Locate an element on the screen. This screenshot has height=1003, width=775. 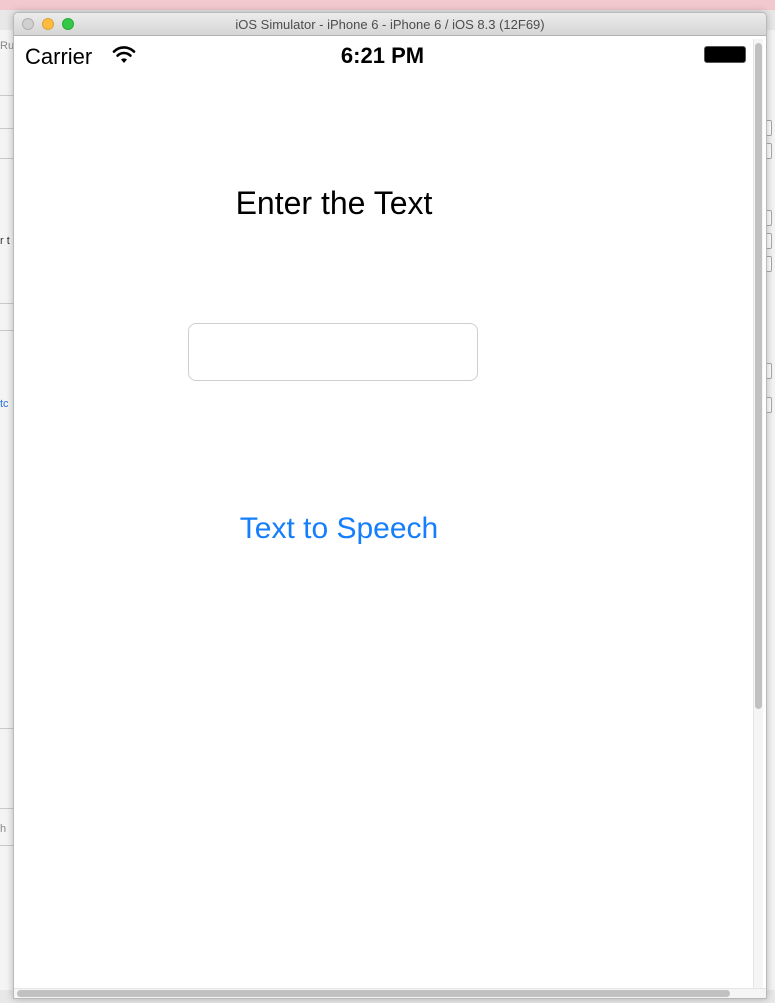
status-time: 6:21 PM is located at coordinates (382, 55).